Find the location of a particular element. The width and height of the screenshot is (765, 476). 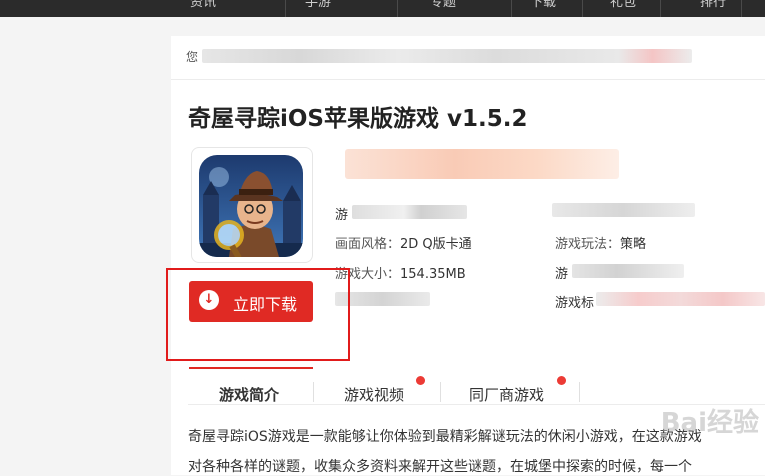

info-gameplay: 游戏玩法：策略 is located at coordinates (600, 242).